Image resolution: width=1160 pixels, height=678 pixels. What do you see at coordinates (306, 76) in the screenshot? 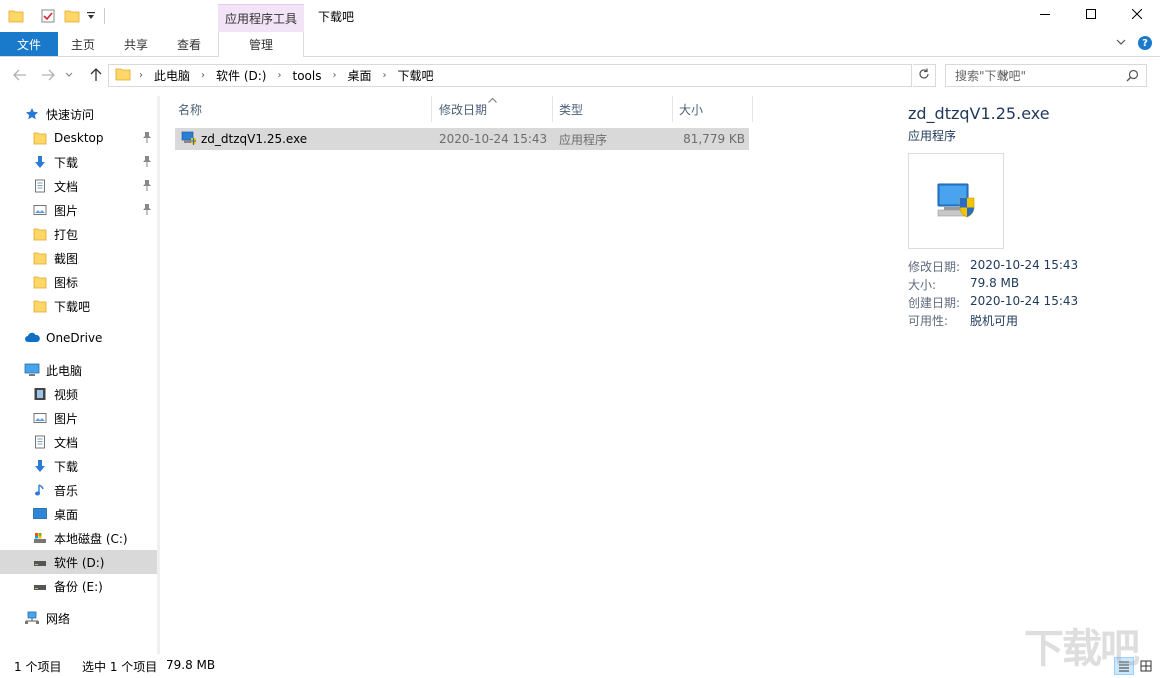
I see `breadcrumb-tools: tools` at bounding box center [306, 76].